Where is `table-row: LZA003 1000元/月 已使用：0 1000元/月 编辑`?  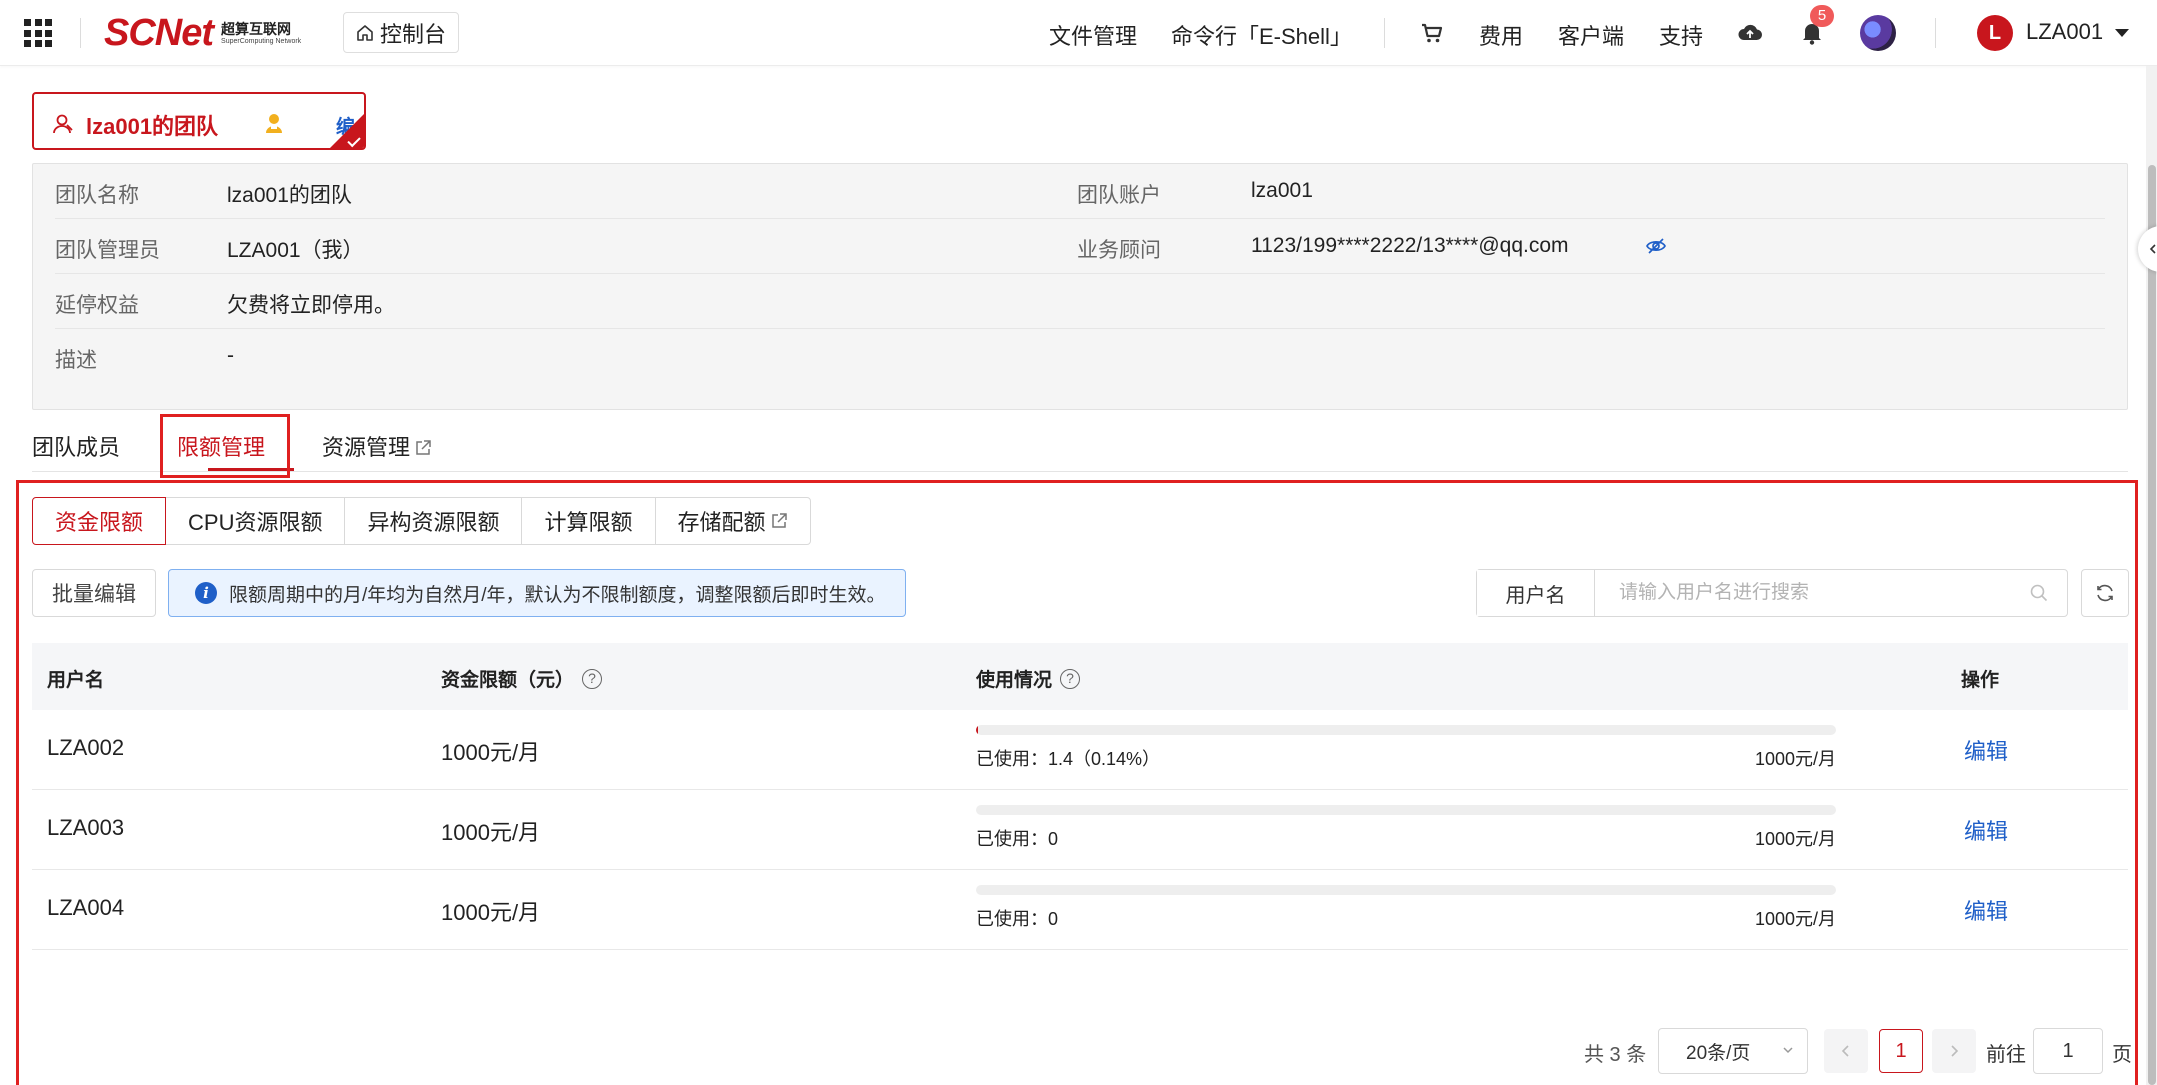 table-row: LZA003 1000元/月 已使用：0 1000元/月 编辑 is located at coordinates (1080, 830).